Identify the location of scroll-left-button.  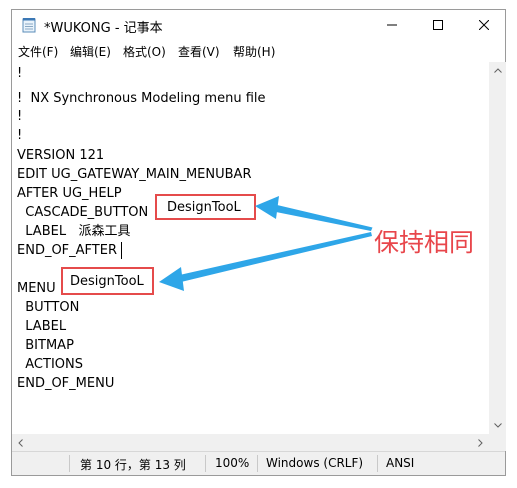
(20, 442).